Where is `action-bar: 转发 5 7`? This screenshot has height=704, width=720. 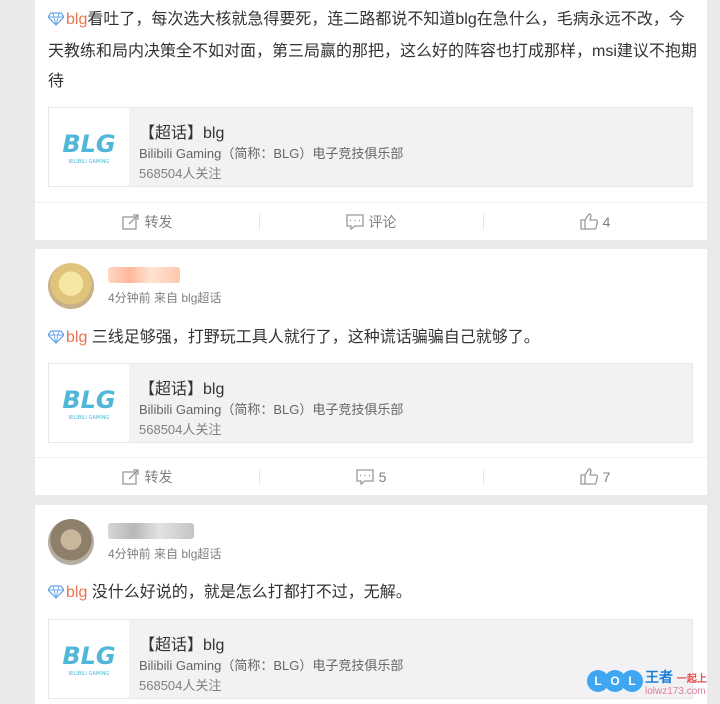
action-bar: 转发 5 7 is located at coordinates (371, 476).